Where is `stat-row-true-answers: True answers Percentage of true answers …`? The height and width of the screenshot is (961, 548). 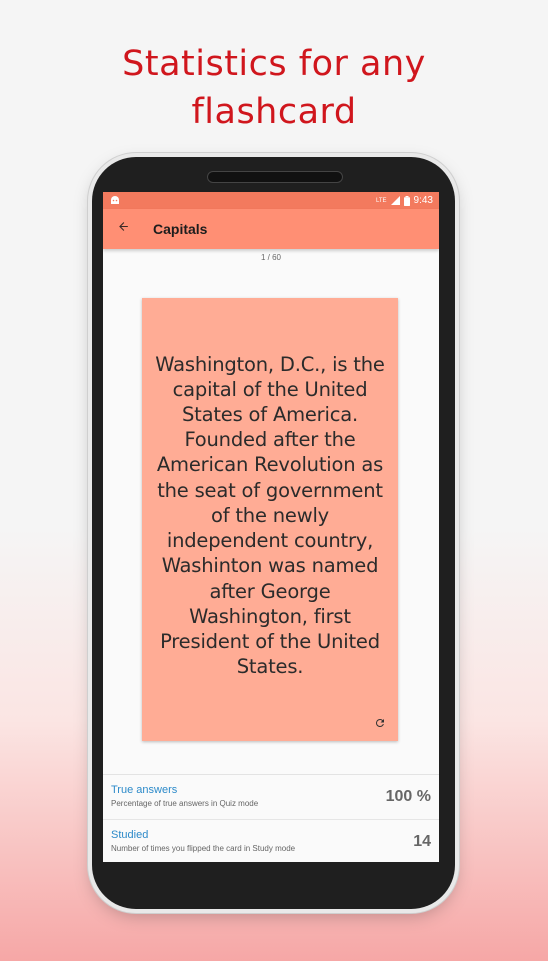 stat-row-true-answers: True answers Percentage of true answers … is located at coordinates (271, 797).